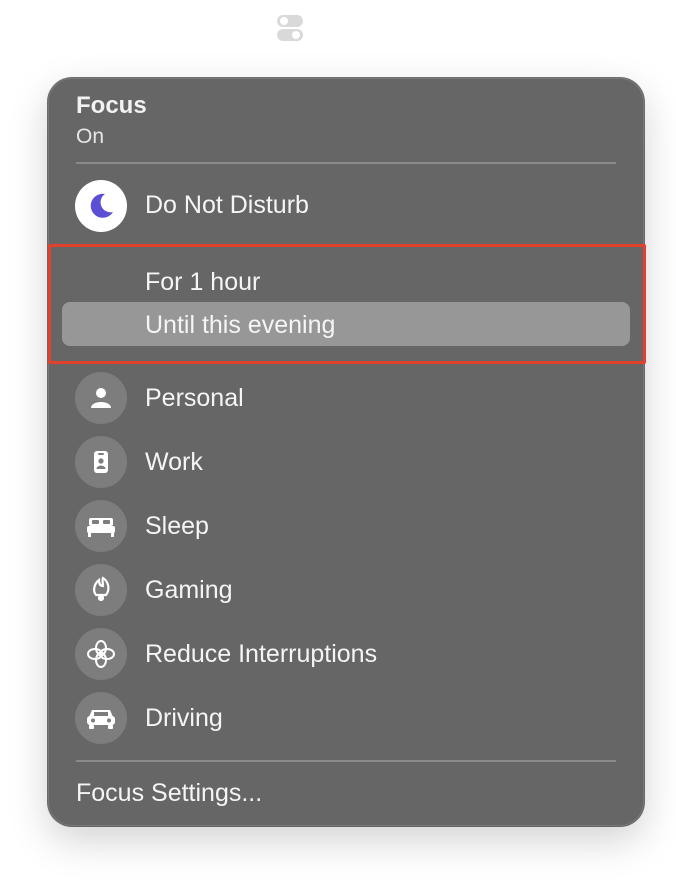 Image resolution: width=676 pixels, height=882 pixels. I want to click on focus-mode-label: Reduce Interruptions, so click(261, 654).